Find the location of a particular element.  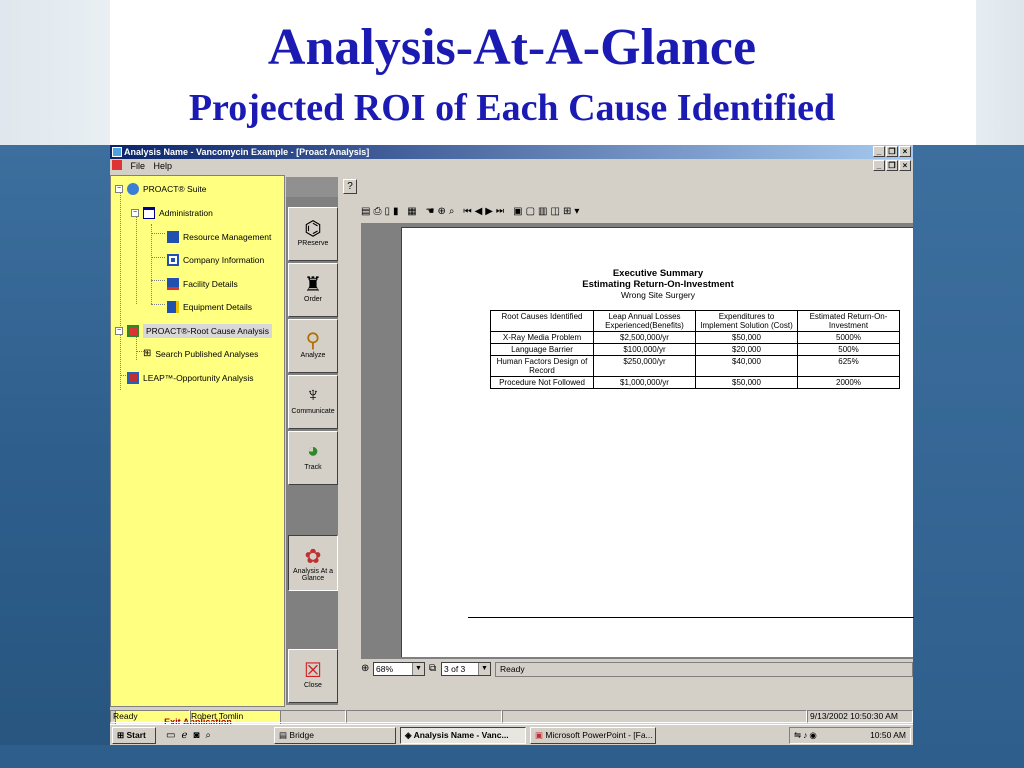

zoom-icon: ⊕ is located at coordinates (442, 211).